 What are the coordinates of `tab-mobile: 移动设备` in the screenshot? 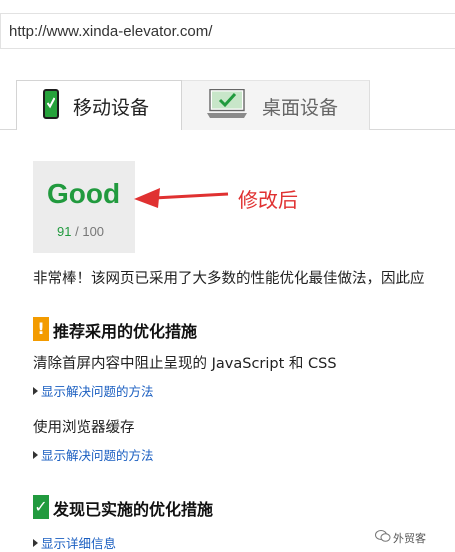 It's located at (99, 105).